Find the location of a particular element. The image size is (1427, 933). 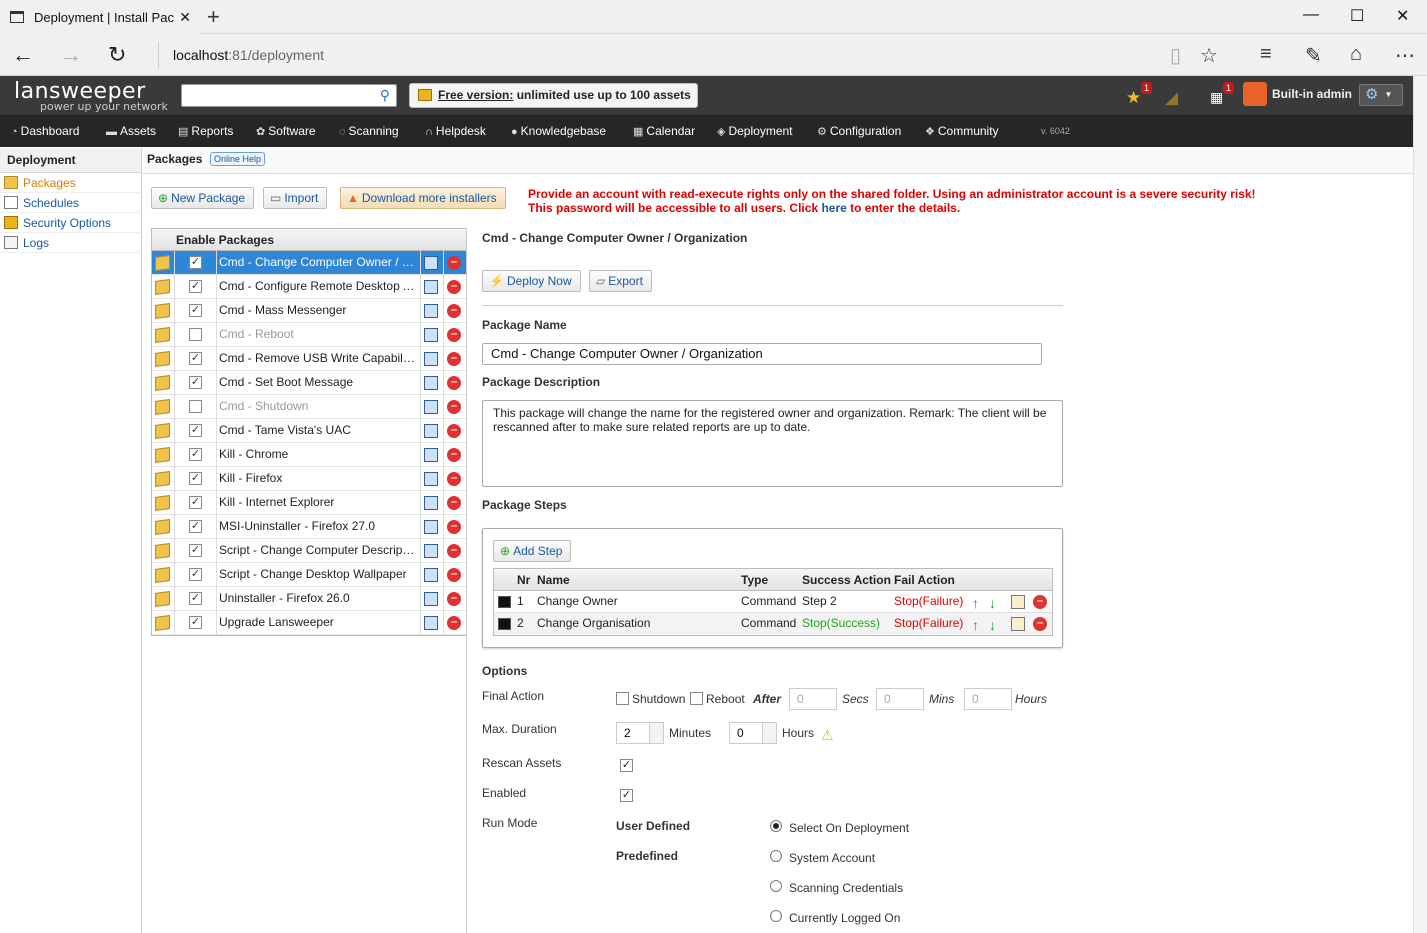

list-item: ✓ Cmd - Set Boot Message – is located at coordinates (309, 383).